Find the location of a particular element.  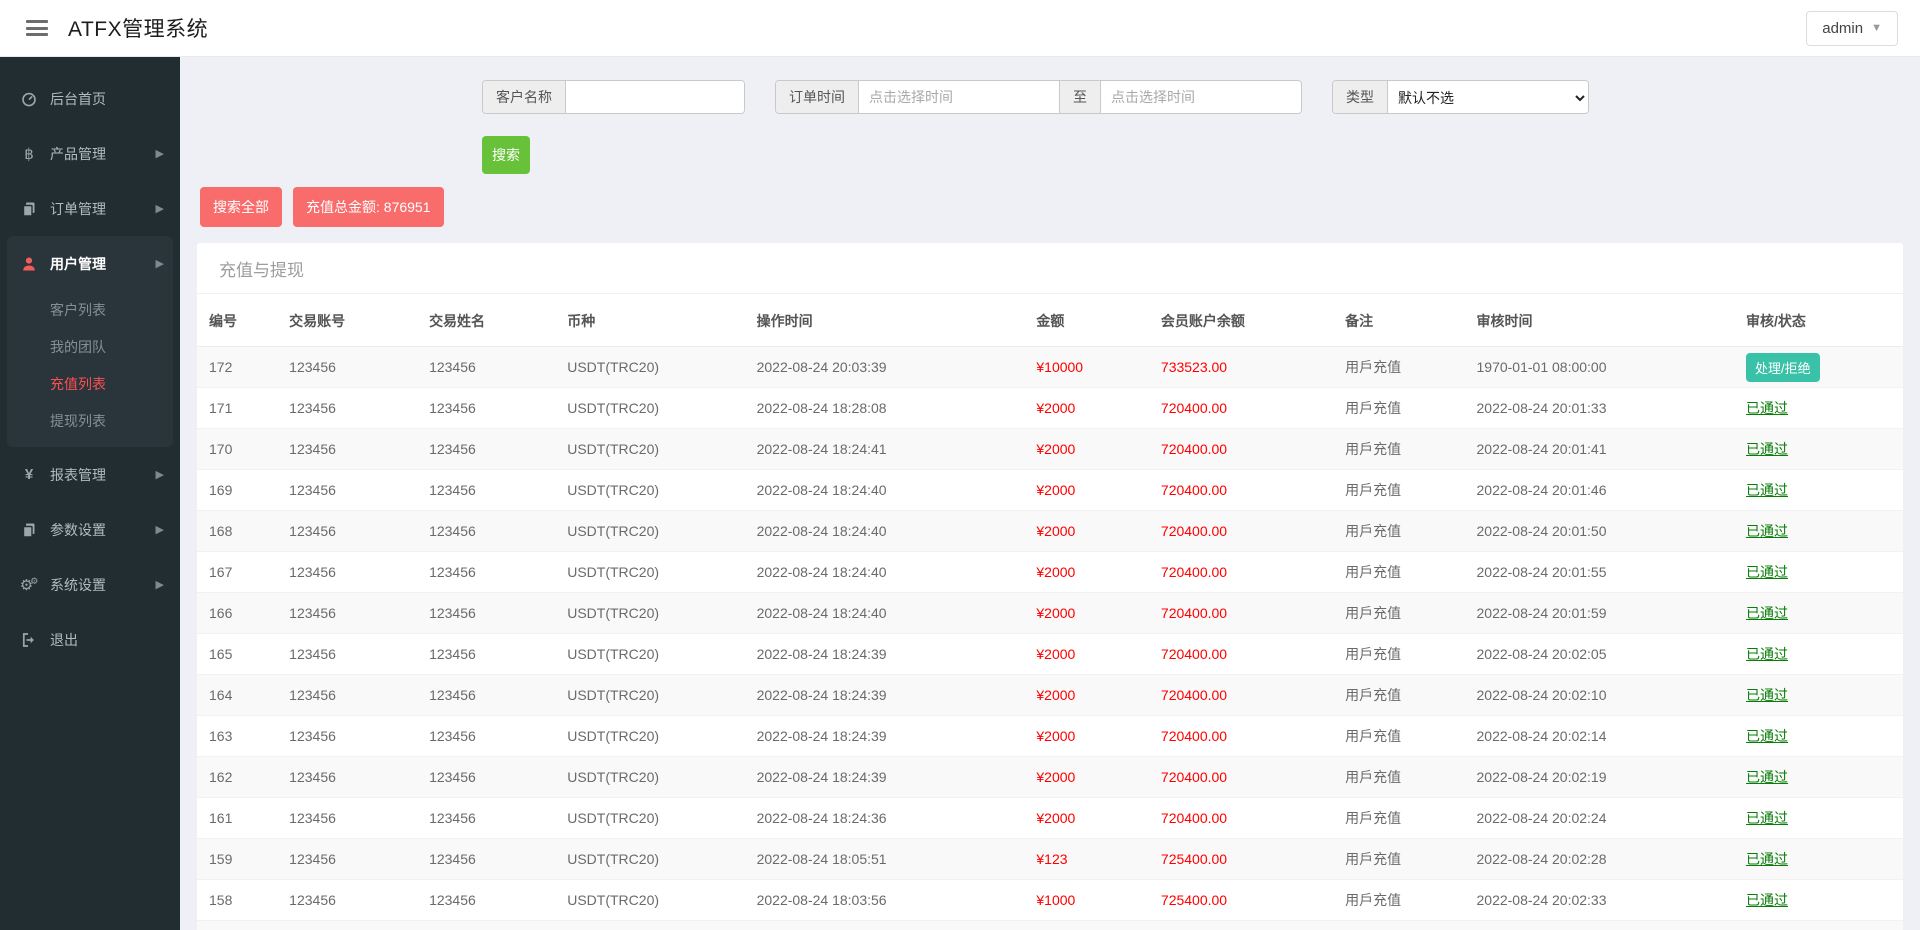

order-time-group: 订单时间 至 is located at coordinates (1038, 97).